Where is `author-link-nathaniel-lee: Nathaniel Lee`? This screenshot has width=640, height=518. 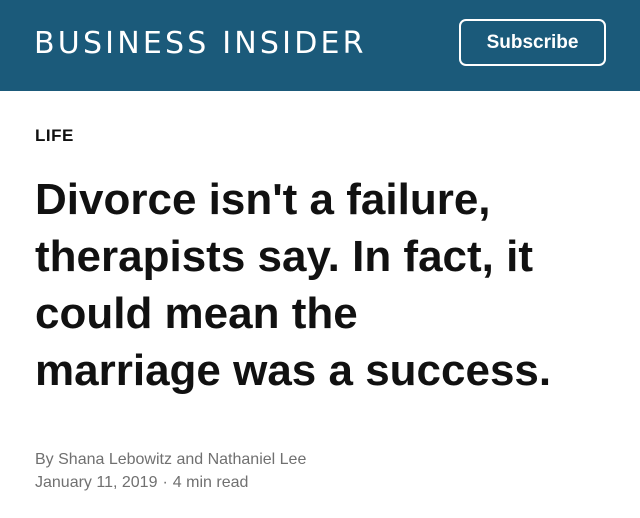
author-link-nathaniel-lee: Nathaniel Lee is located at coordinates (257, 459).